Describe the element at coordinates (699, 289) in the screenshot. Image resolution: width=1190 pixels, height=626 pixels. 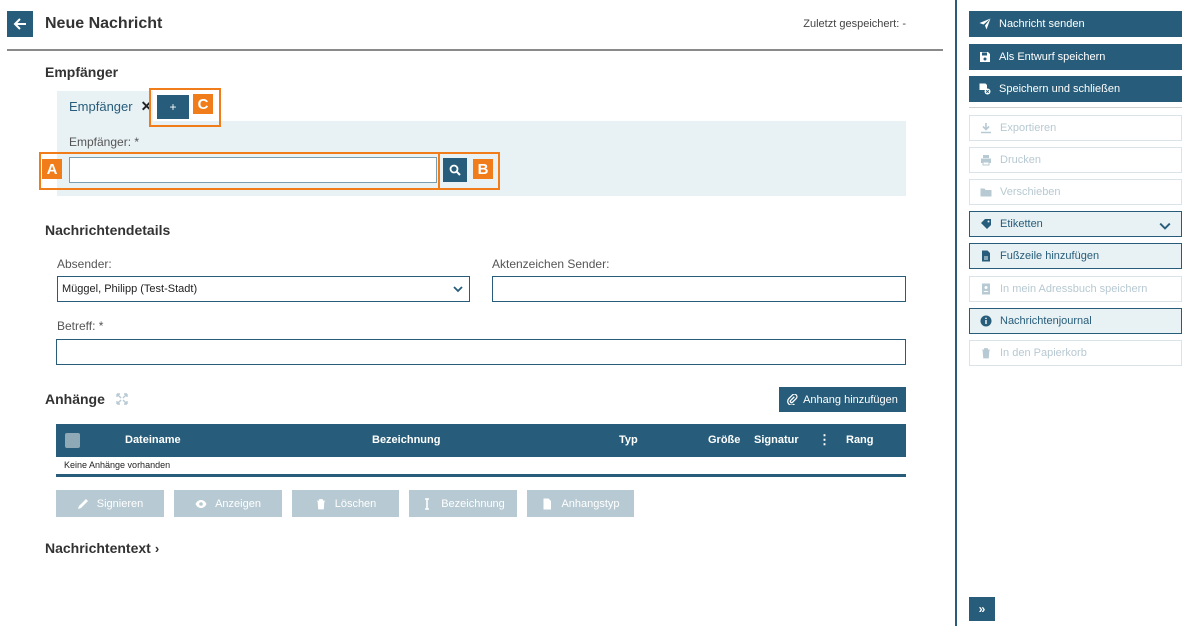
I see `reference-input` at that location.